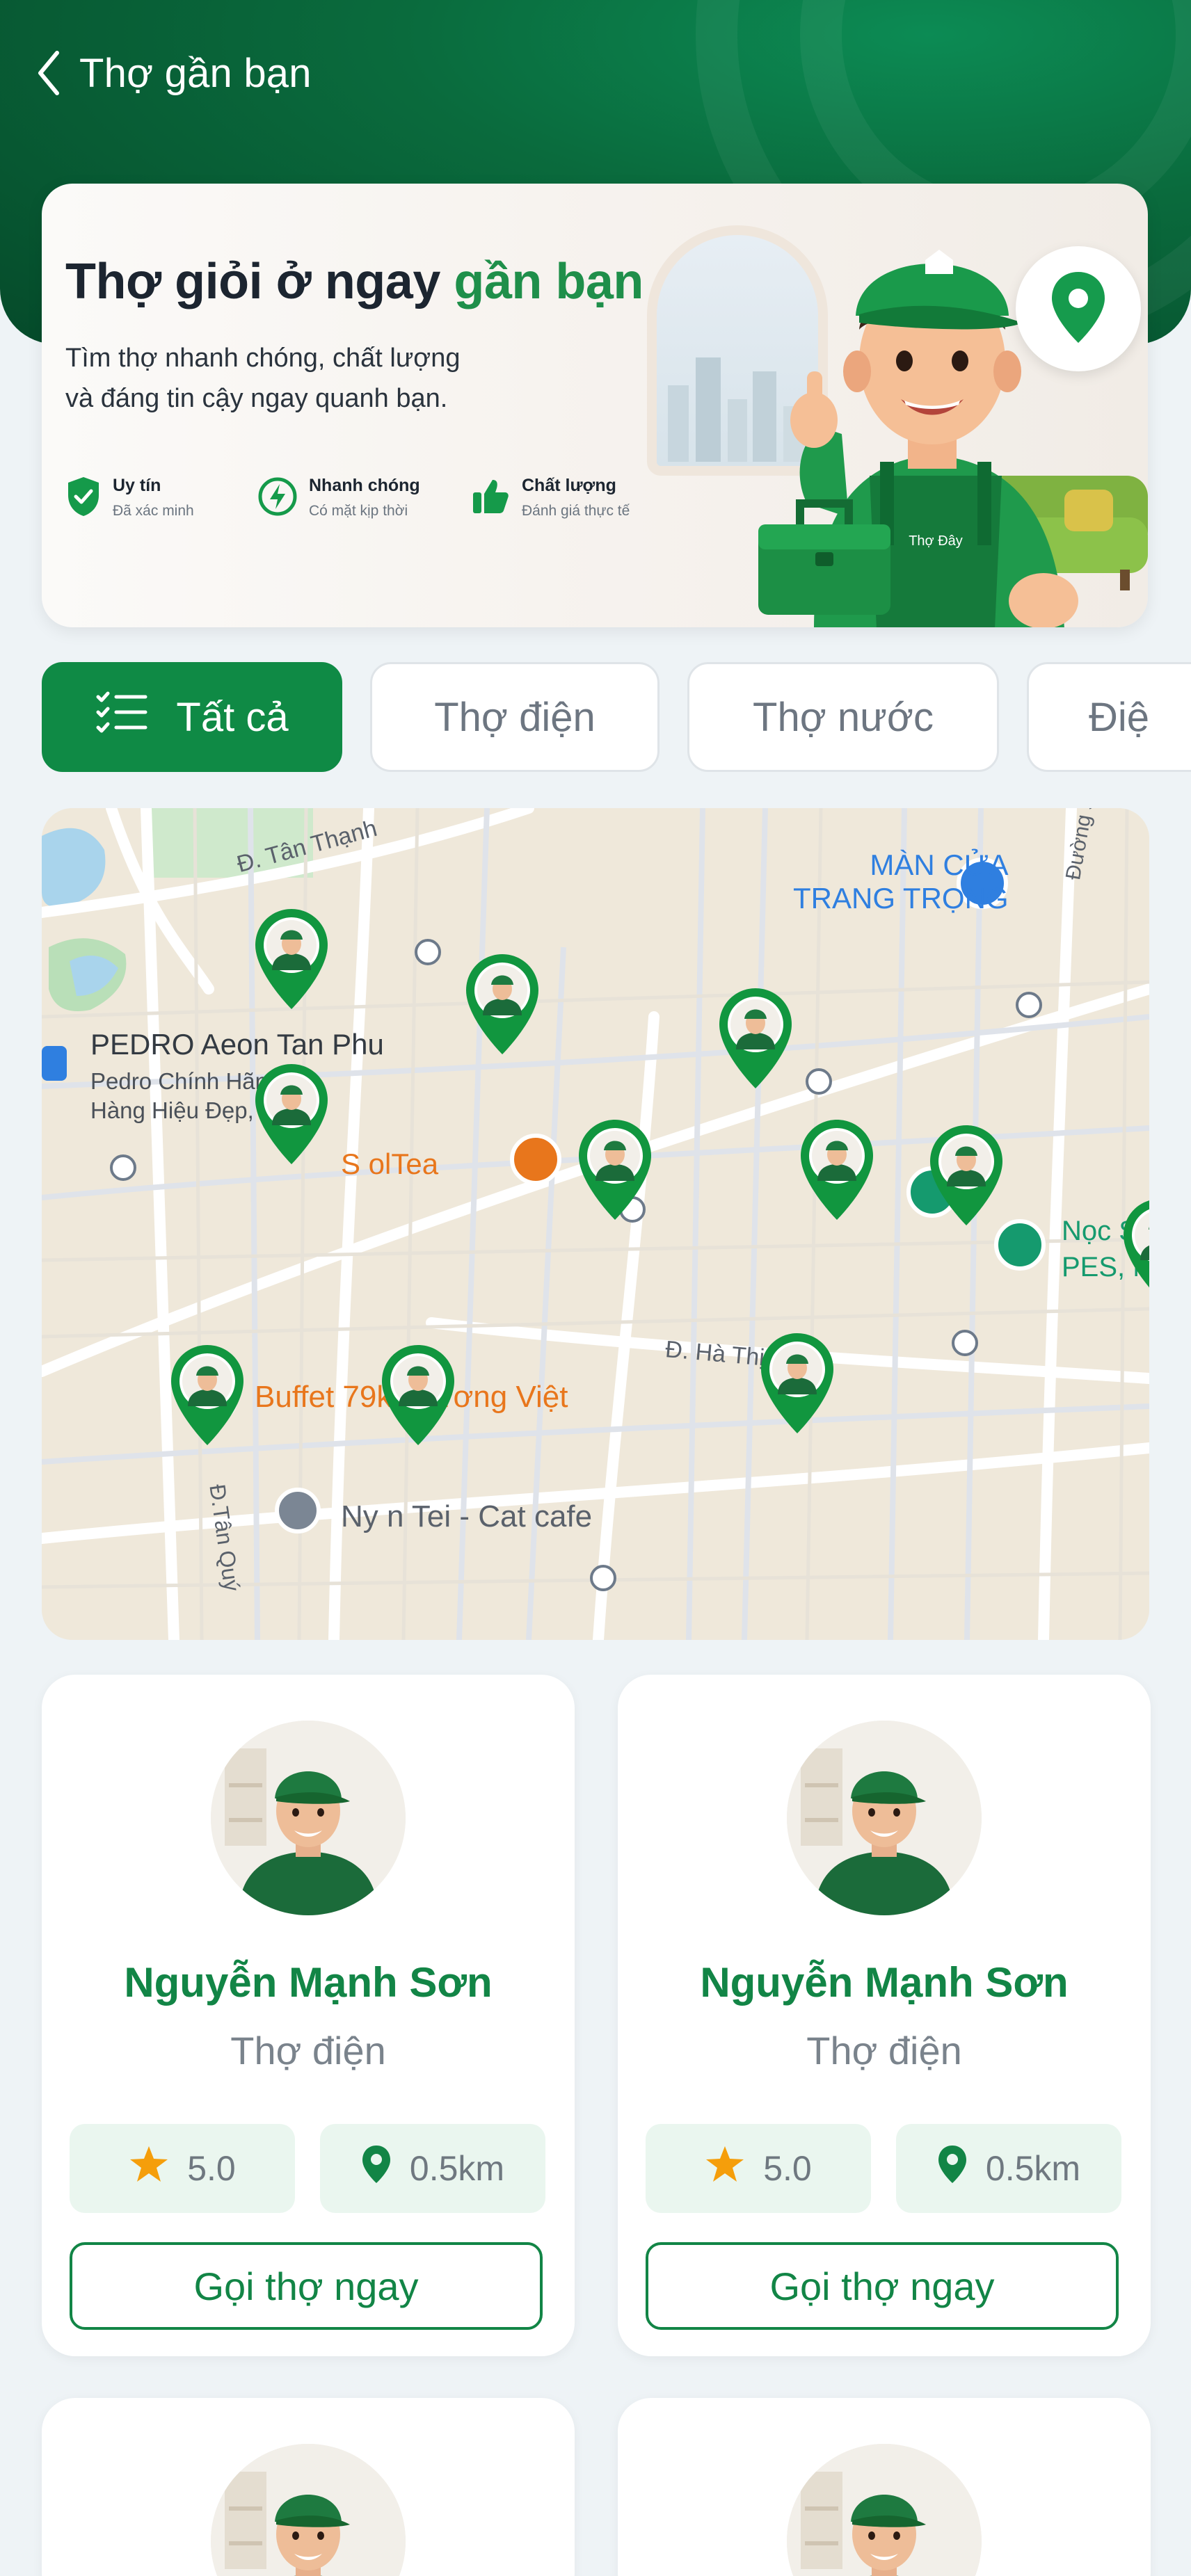 This screenshot has width=1191, height=2576. I want to click on filter-chip-label: Thợ nước, so click(843, 717).